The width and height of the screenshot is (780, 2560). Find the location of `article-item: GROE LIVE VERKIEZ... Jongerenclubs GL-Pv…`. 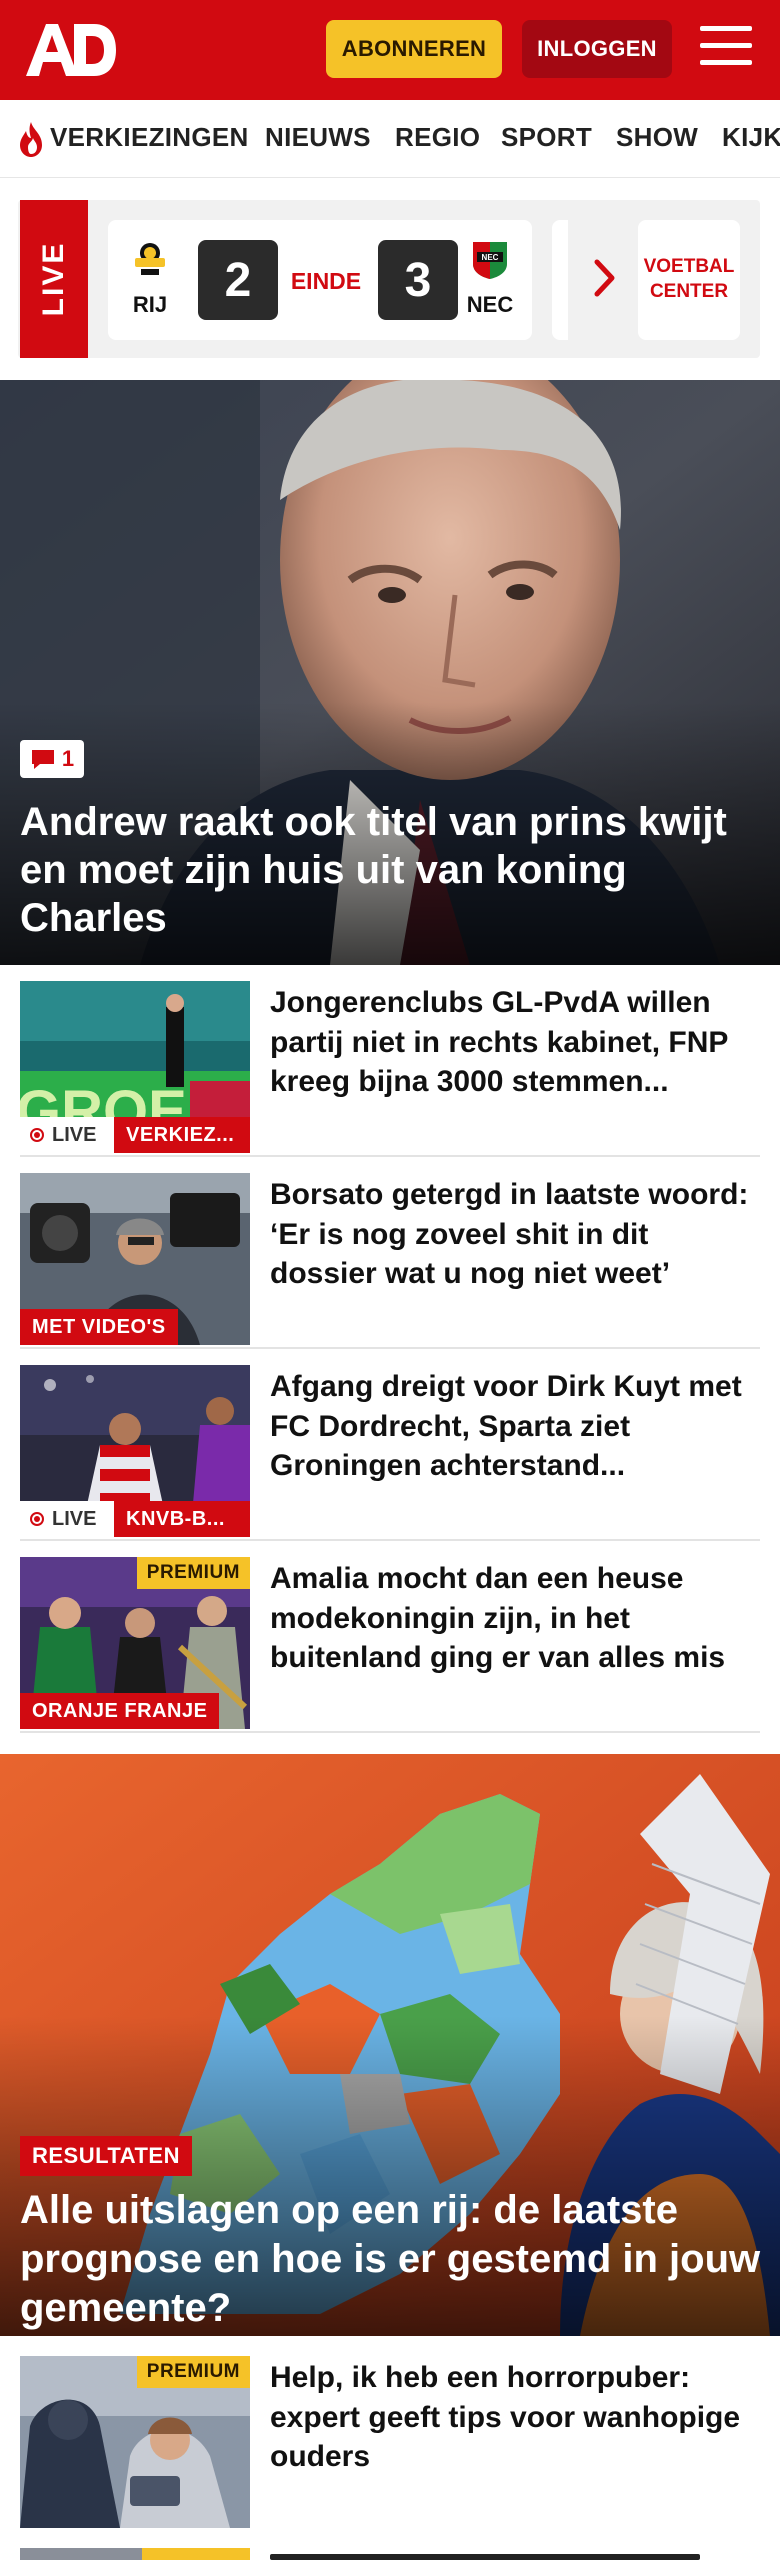

article-item: GROE LIVE VERKIEZ... Jongerenclubs GL-Pv… is located at coordinates (390, 1061).